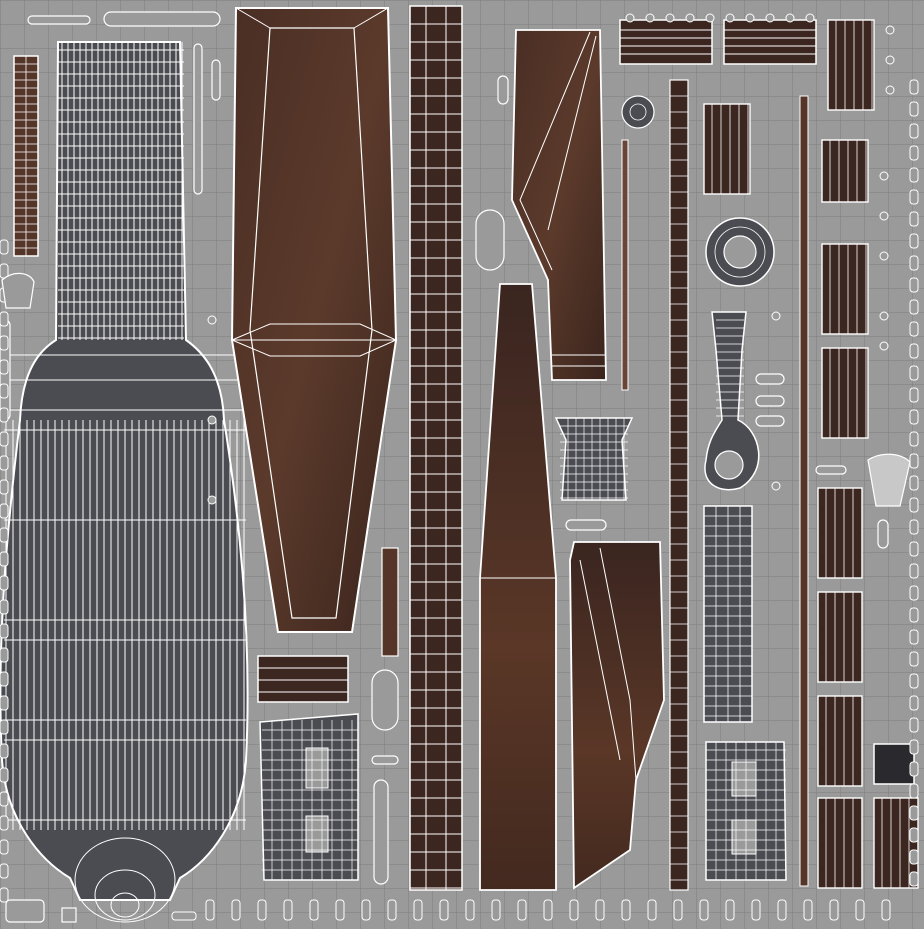  I want to click on cup-mesh, so click(594, 459).